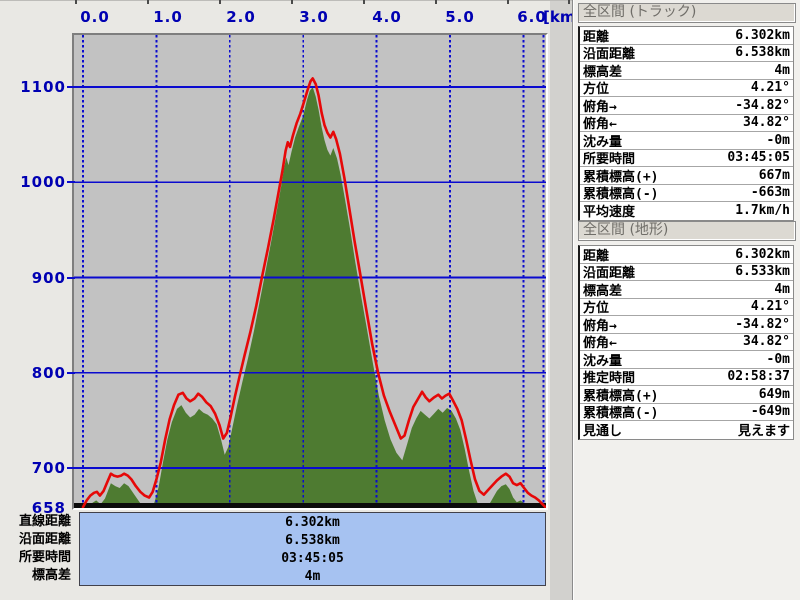  Describe the element at coordinates (686, 211) in the screenshot. I see `table-row: 平均速度 1.7km/h` at that location.